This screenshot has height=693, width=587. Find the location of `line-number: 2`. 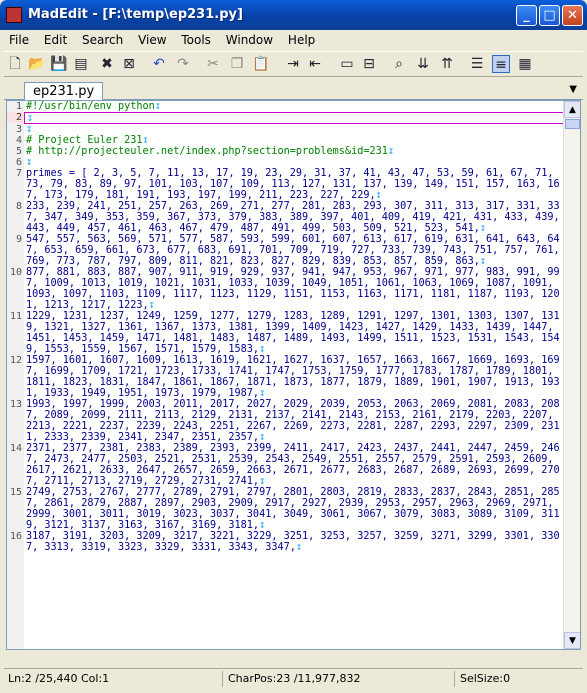

line-number: 2 is located at coordinates (15, 117).